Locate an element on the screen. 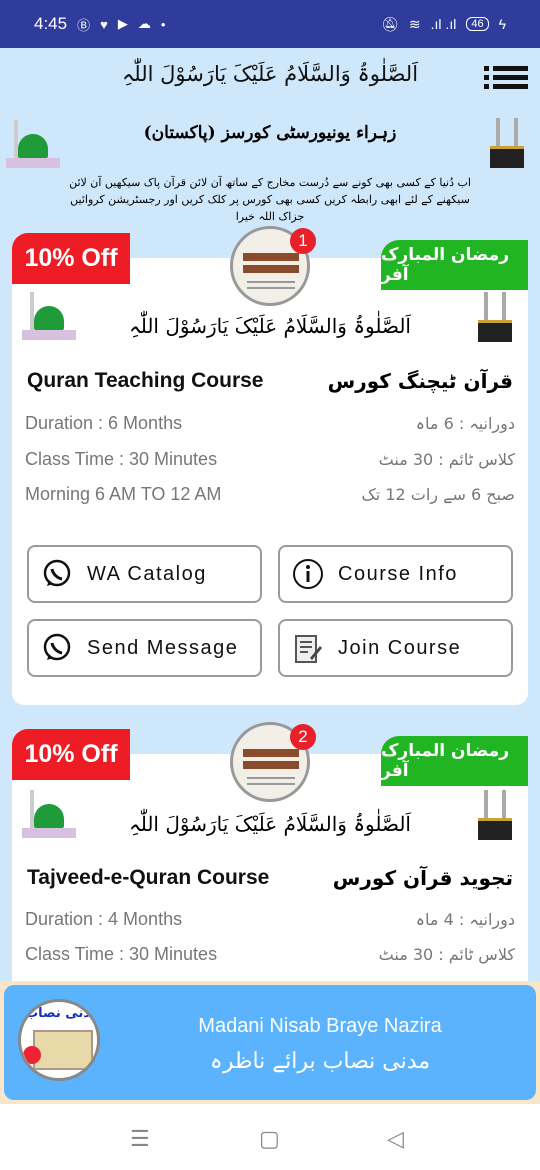 This screenshot has height=1170, width=540. signal-icon: .ıl .ıl is located at coordinates (443, 24).